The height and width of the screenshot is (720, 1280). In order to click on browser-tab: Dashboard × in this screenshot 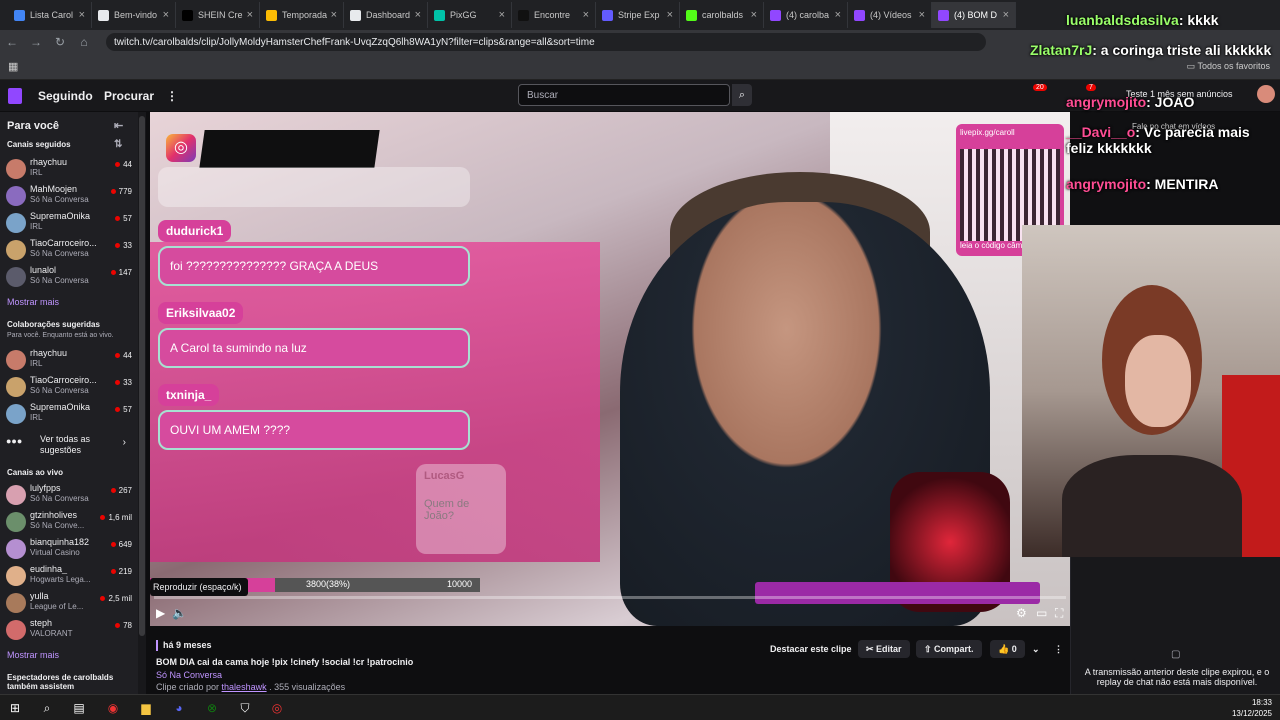, I will do `click(386, 15)`.